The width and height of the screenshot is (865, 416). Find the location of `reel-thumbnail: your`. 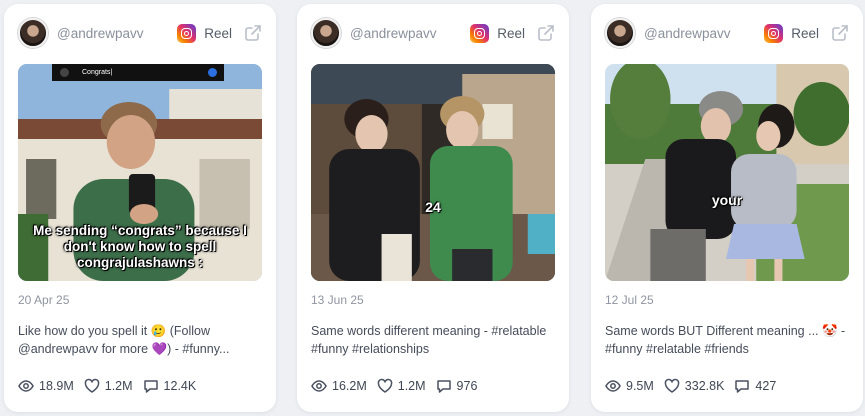

reel-thumbnail: your is located at coordinates (727, 172).